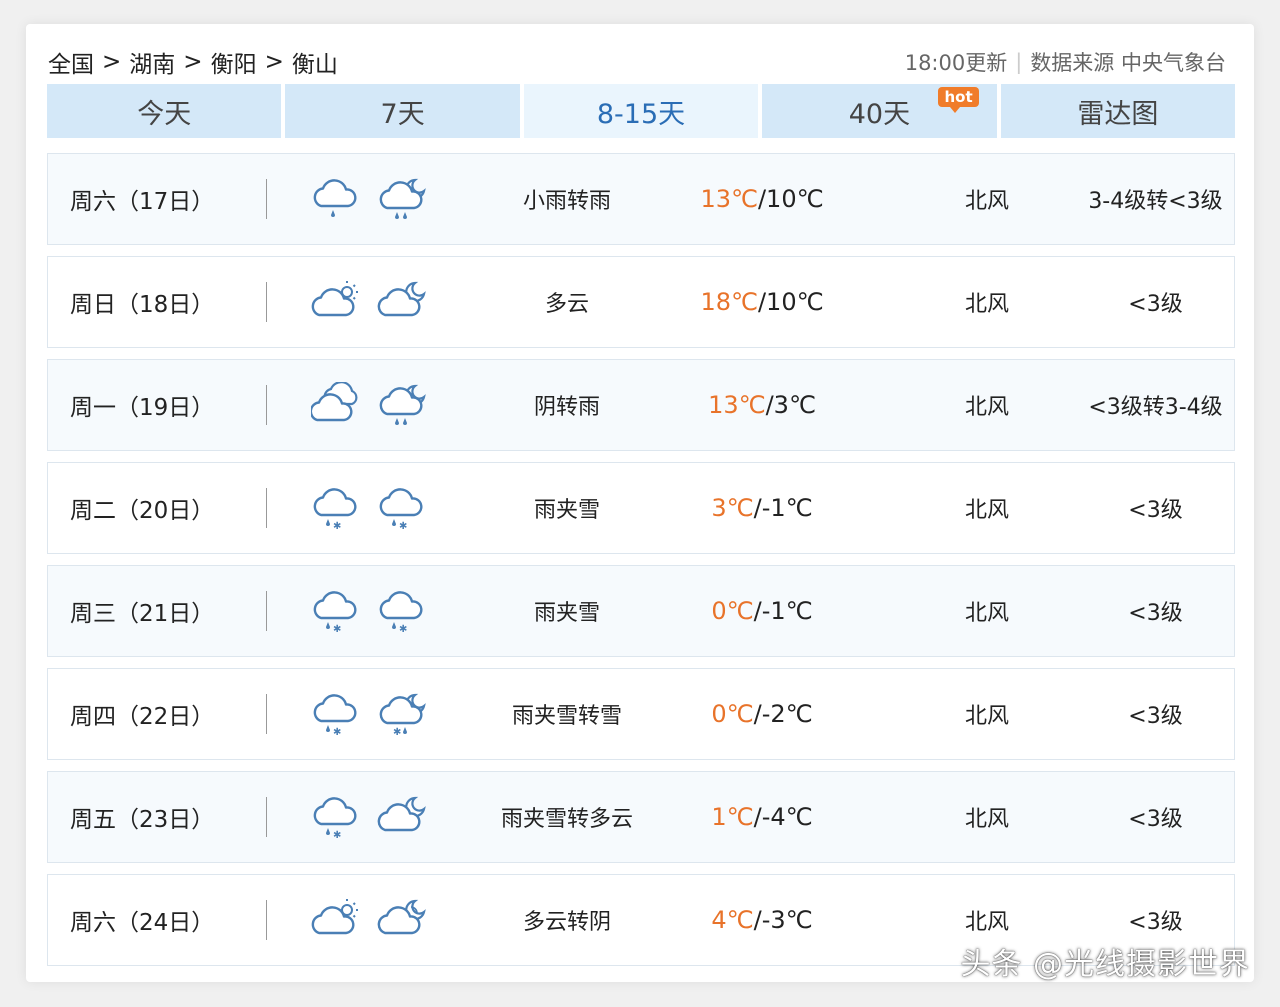 The image size is (1280, 1007). Describe the element at coordinates (641, 714) in the screenshot. I see `forecast-row: 周四（22日） ✱ ✱ 雨夹雪转雪 0℃/-2℃ 北风 <3级` at that location.